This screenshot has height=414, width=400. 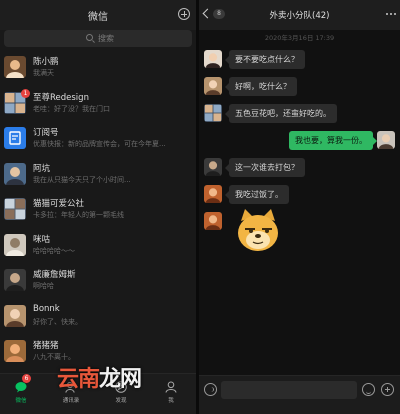 What do you see at coordinates (43, 73) in the screenshot?
I see `chat-preview: 我满天` at bounding box center [43, 73].